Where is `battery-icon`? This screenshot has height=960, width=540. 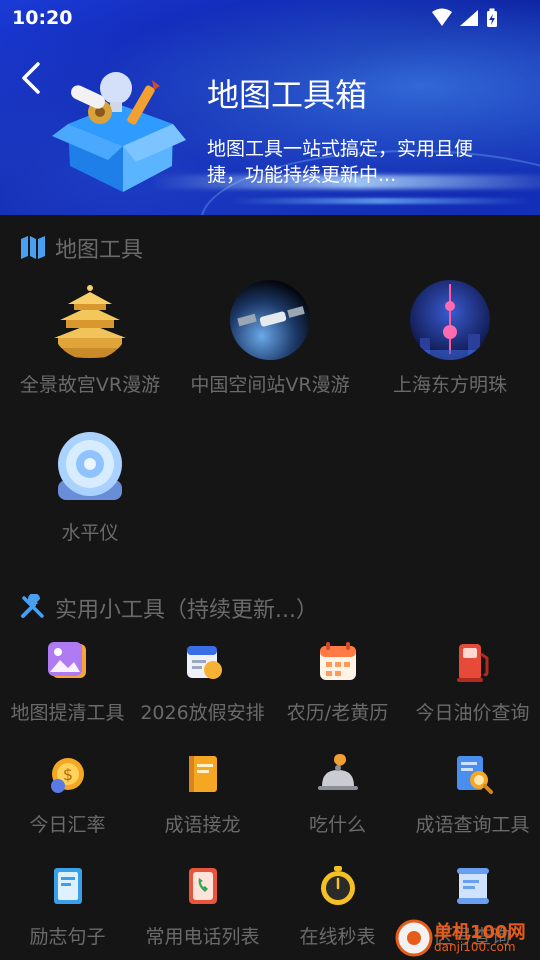 battery-icon is located at coordinates (492, 17).